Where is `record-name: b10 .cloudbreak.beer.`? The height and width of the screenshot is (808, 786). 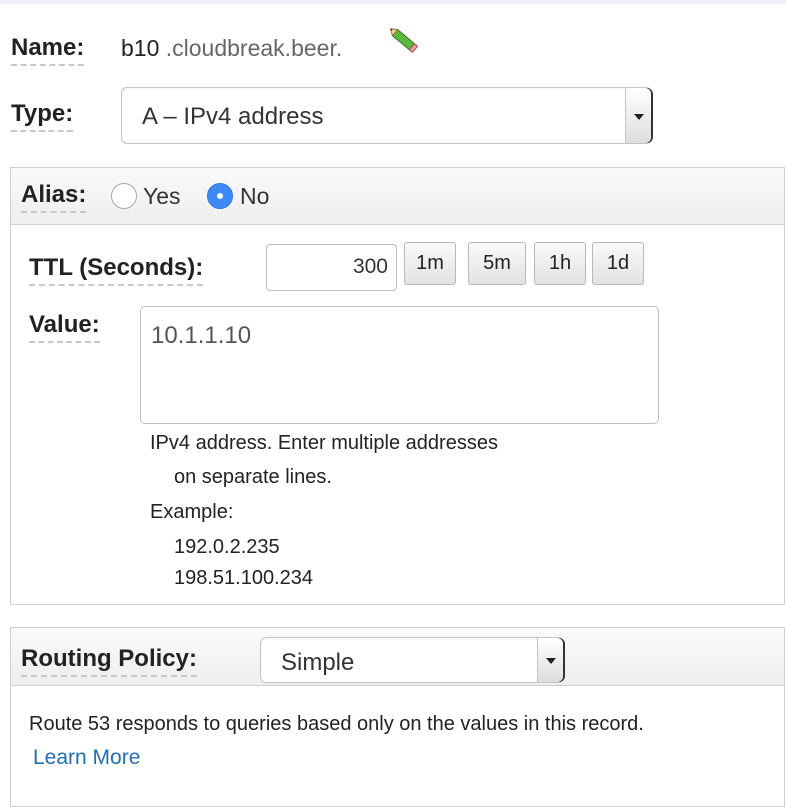 record-name: b10 .cloudbreak.beer. is located at coordinates (231, 48).